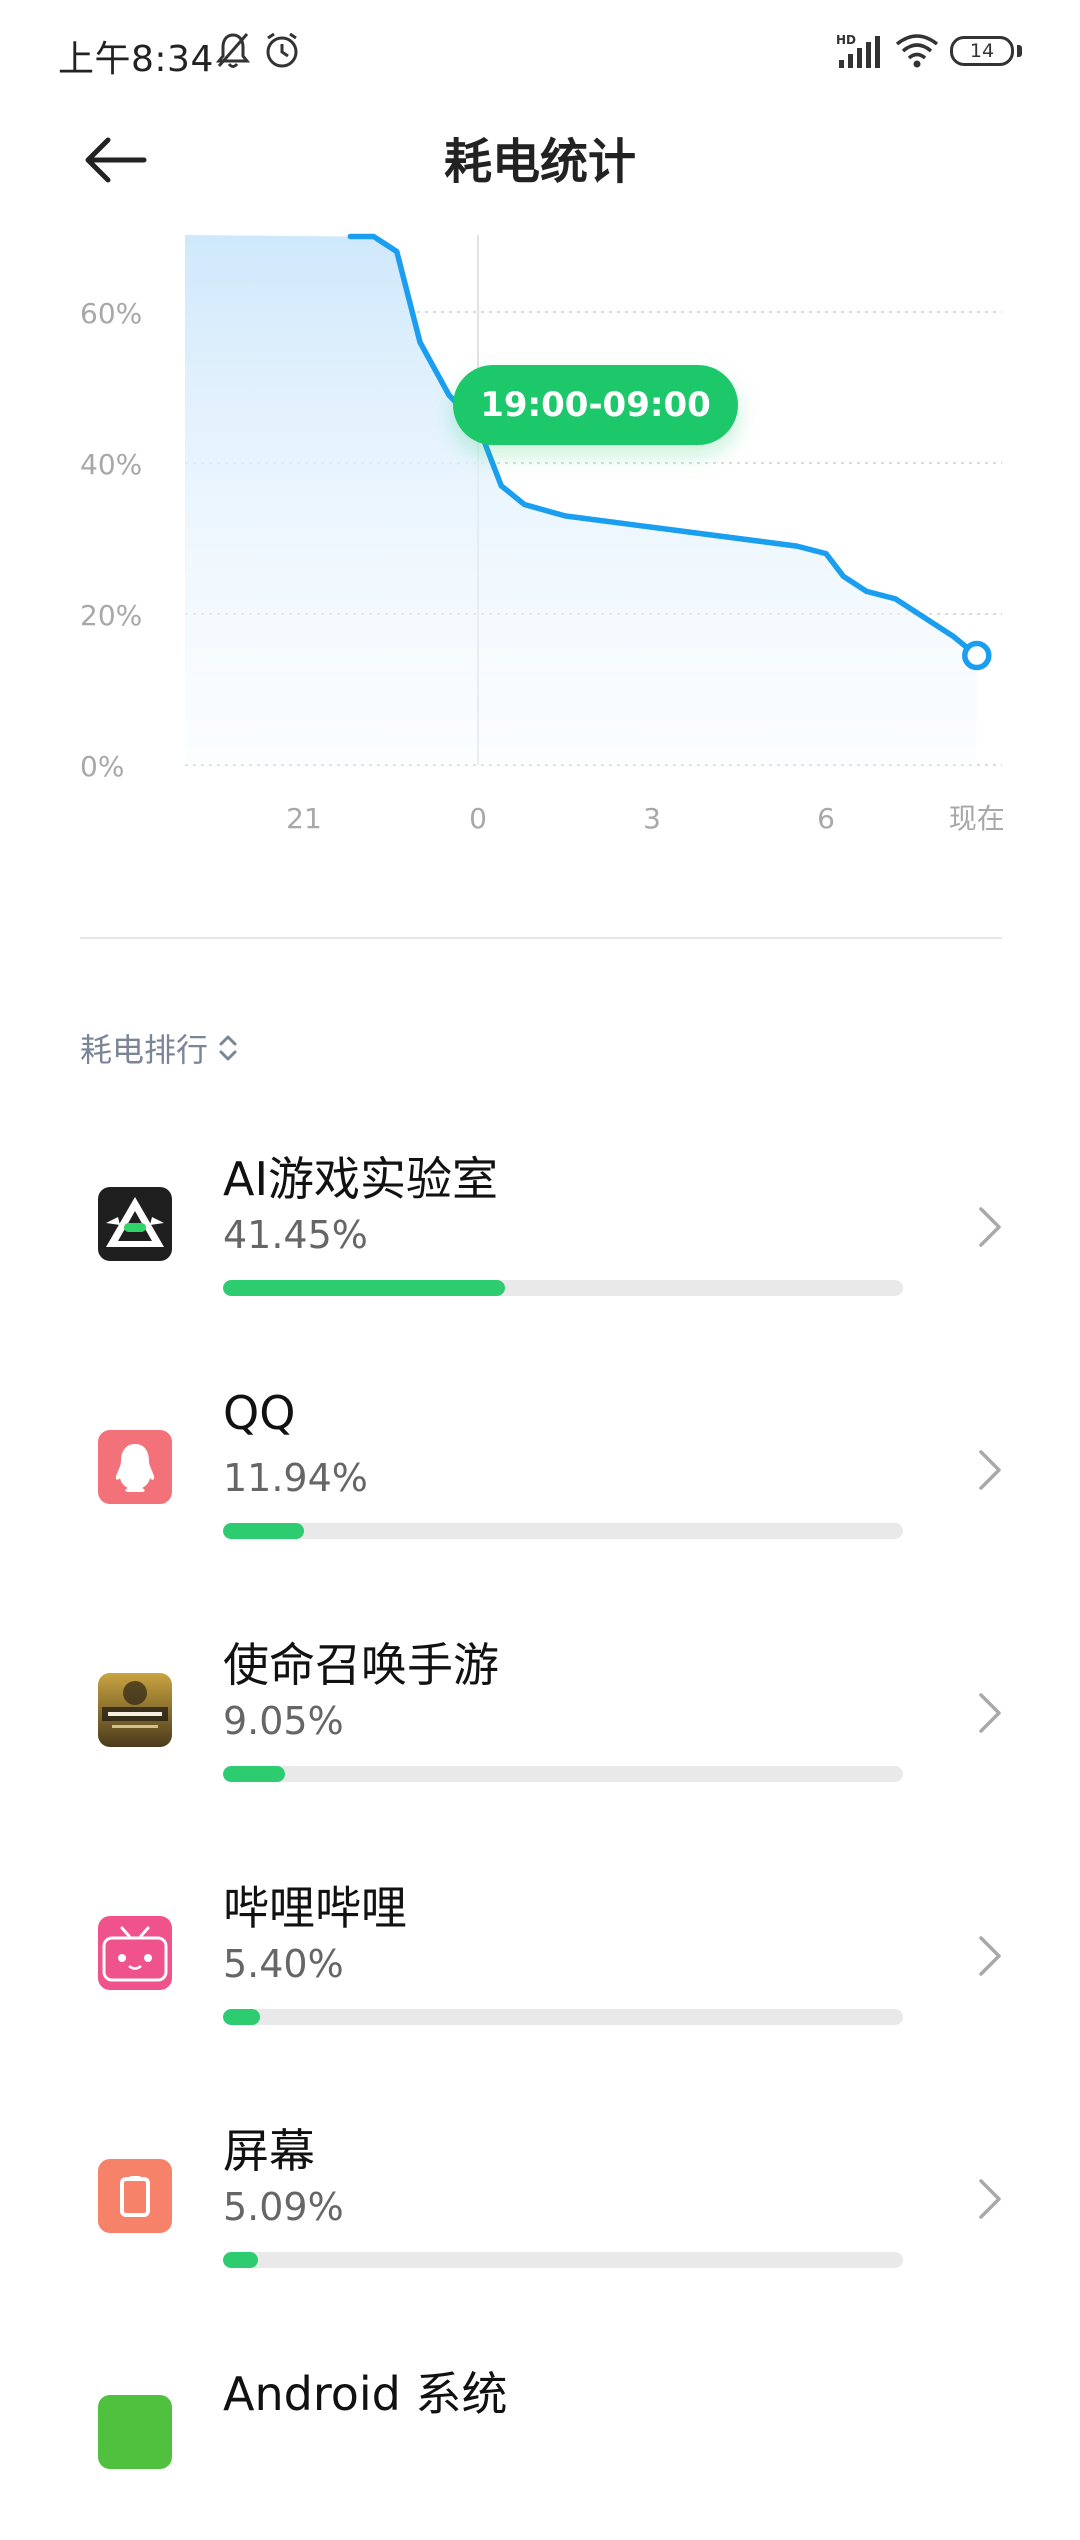 Image resolution: width=1080 pixels, height=2540 pixels. What do you see at coordinates (365, 2394) in the screenshot?
I see `app-name: Android 系统` at bounding box center [365, 2394].